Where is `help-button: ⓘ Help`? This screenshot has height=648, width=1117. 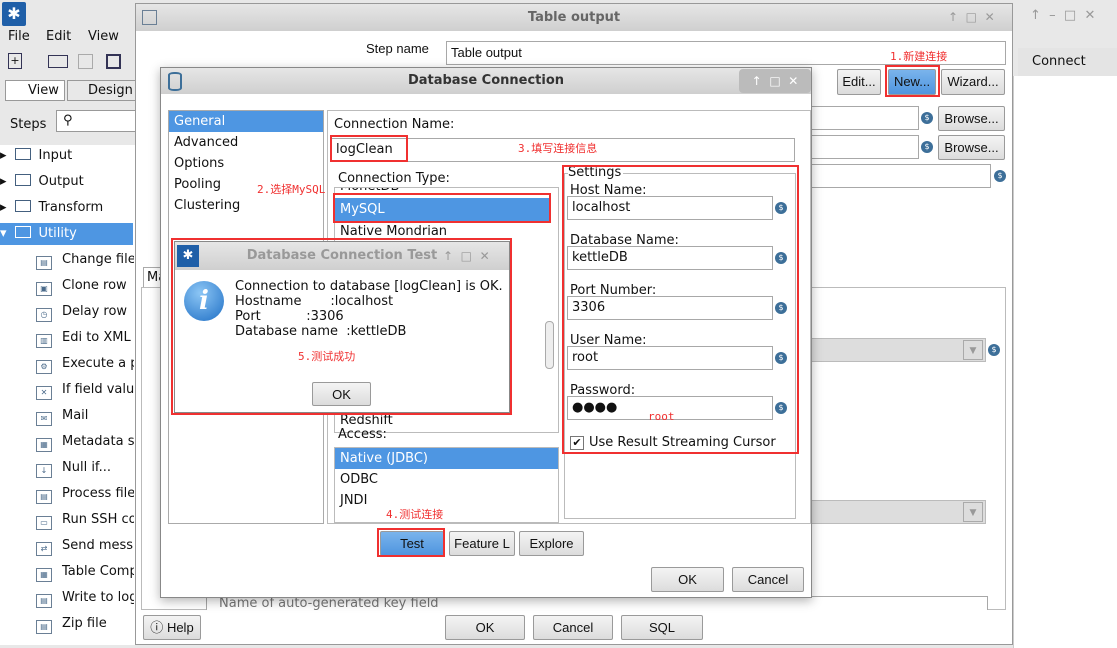 help-button: ⓘ Help is located at coordinates (172, 627).